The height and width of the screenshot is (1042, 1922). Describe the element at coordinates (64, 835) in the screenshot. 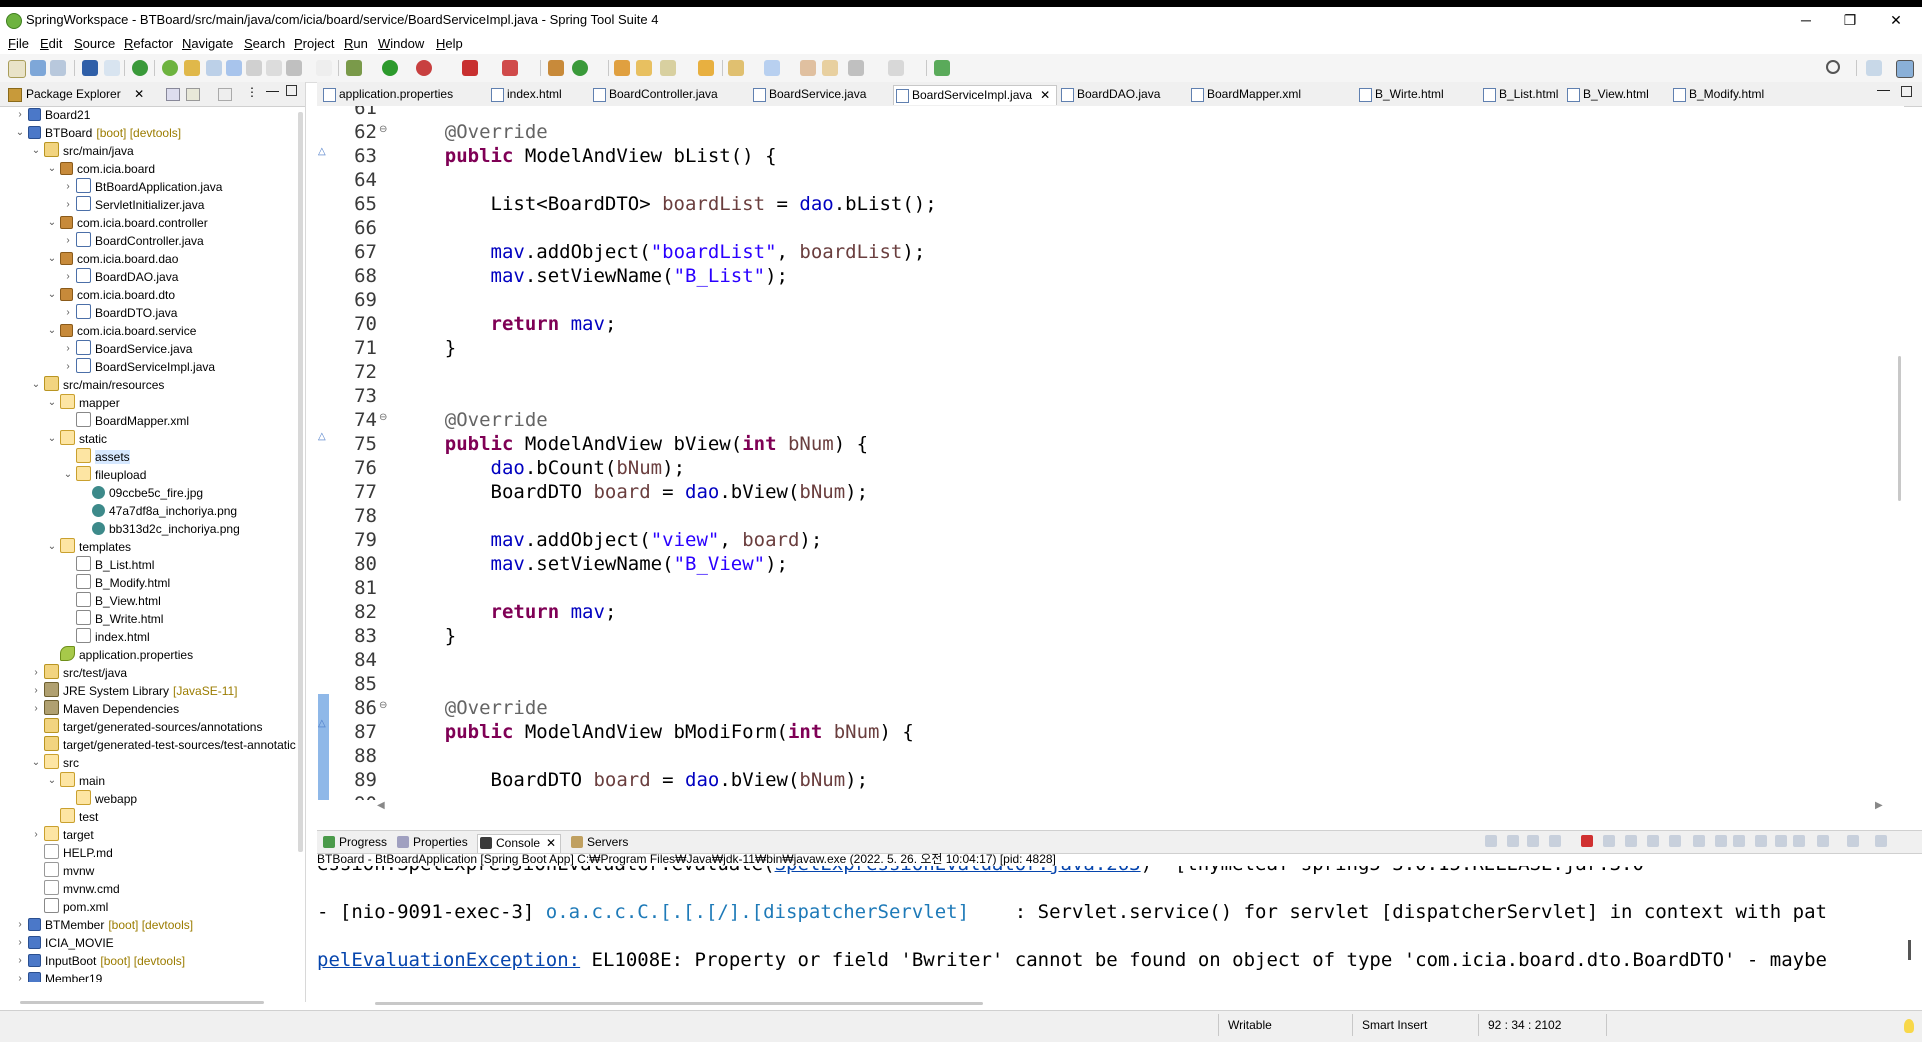

I see `tree-item: › target` at that location.